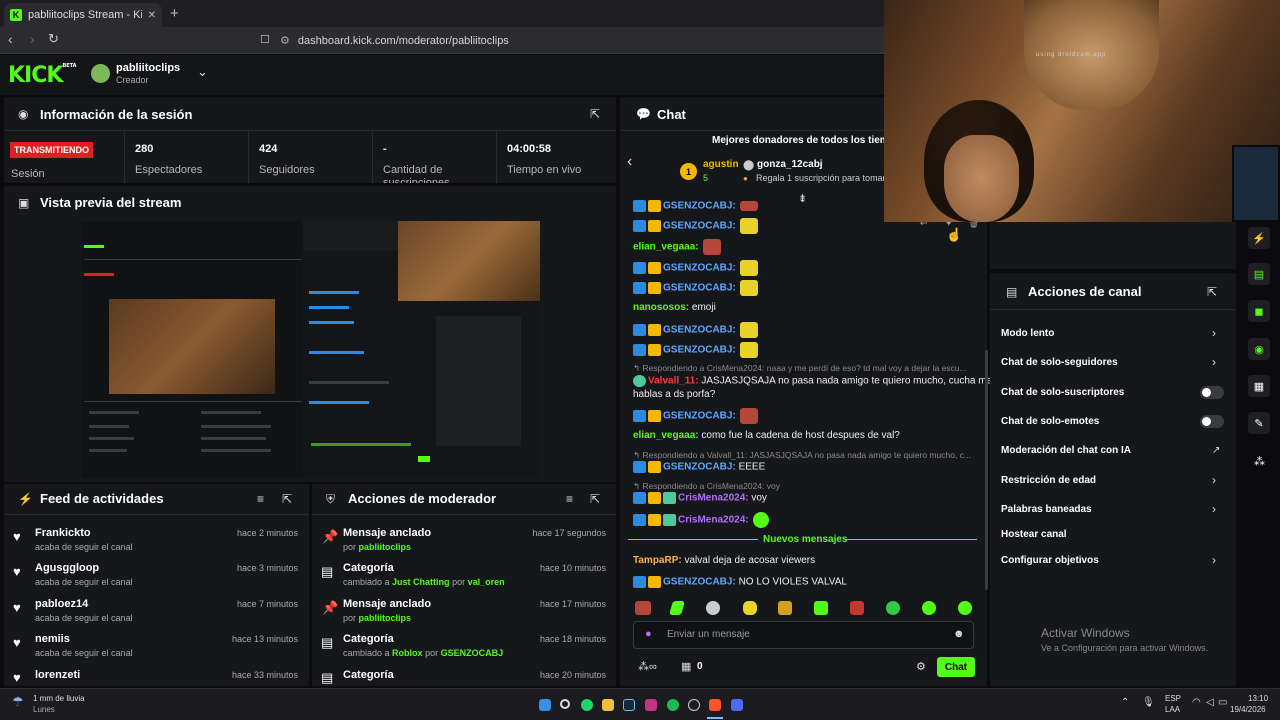 Image resolution: width=1280 pixels, height=720 pixels. Describe the element at coordinates (1212, 392) in the screenshot. I see `subs-only-toggle` at that location.